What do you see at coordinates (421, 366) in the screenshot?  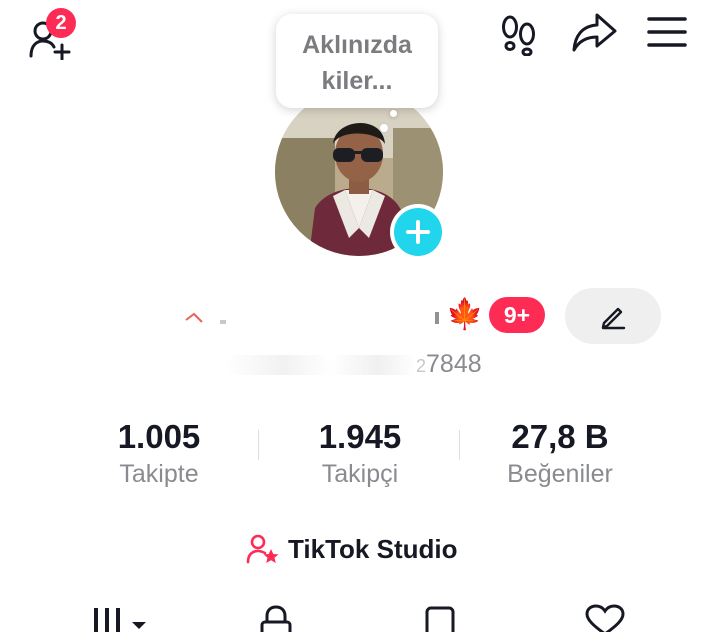 I see `username-handle-fragment: 2` at bounding box center [421, 366].